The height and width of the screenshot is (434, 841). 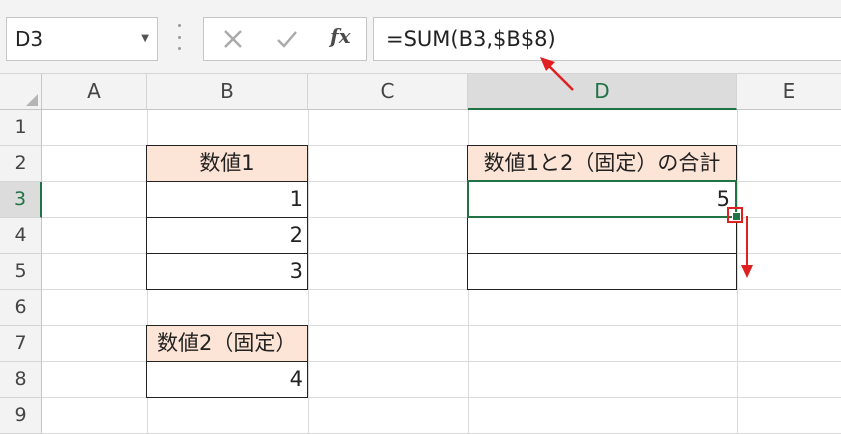 What do you see at coordinates (82, 39) in the screenshot?
I see `name-box: D3 ▼` at bounding box center [82, 39].